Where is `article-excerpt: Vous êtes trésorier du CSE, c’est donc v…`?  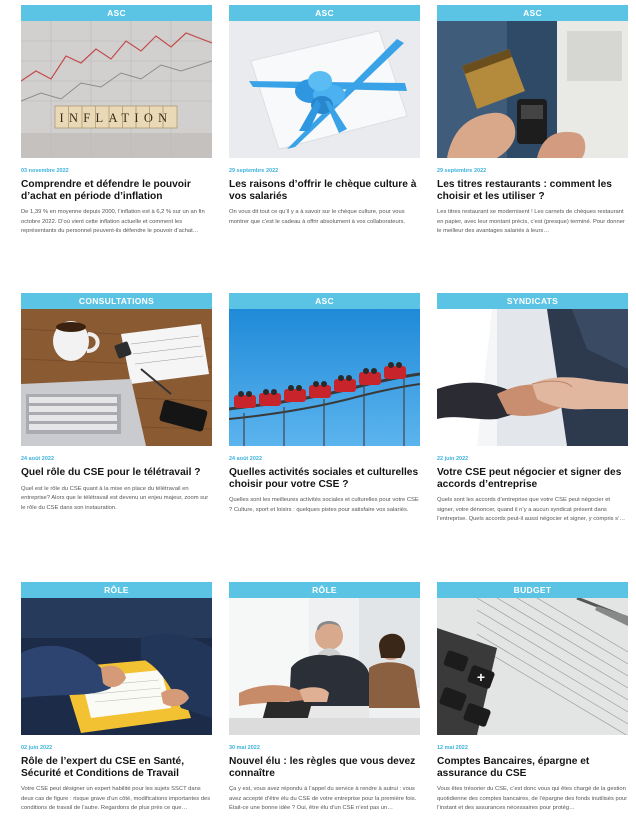
article-excerpt: Vous êtes trésorier du CSE, c’est donc v… is located at coordinates (532, 799).